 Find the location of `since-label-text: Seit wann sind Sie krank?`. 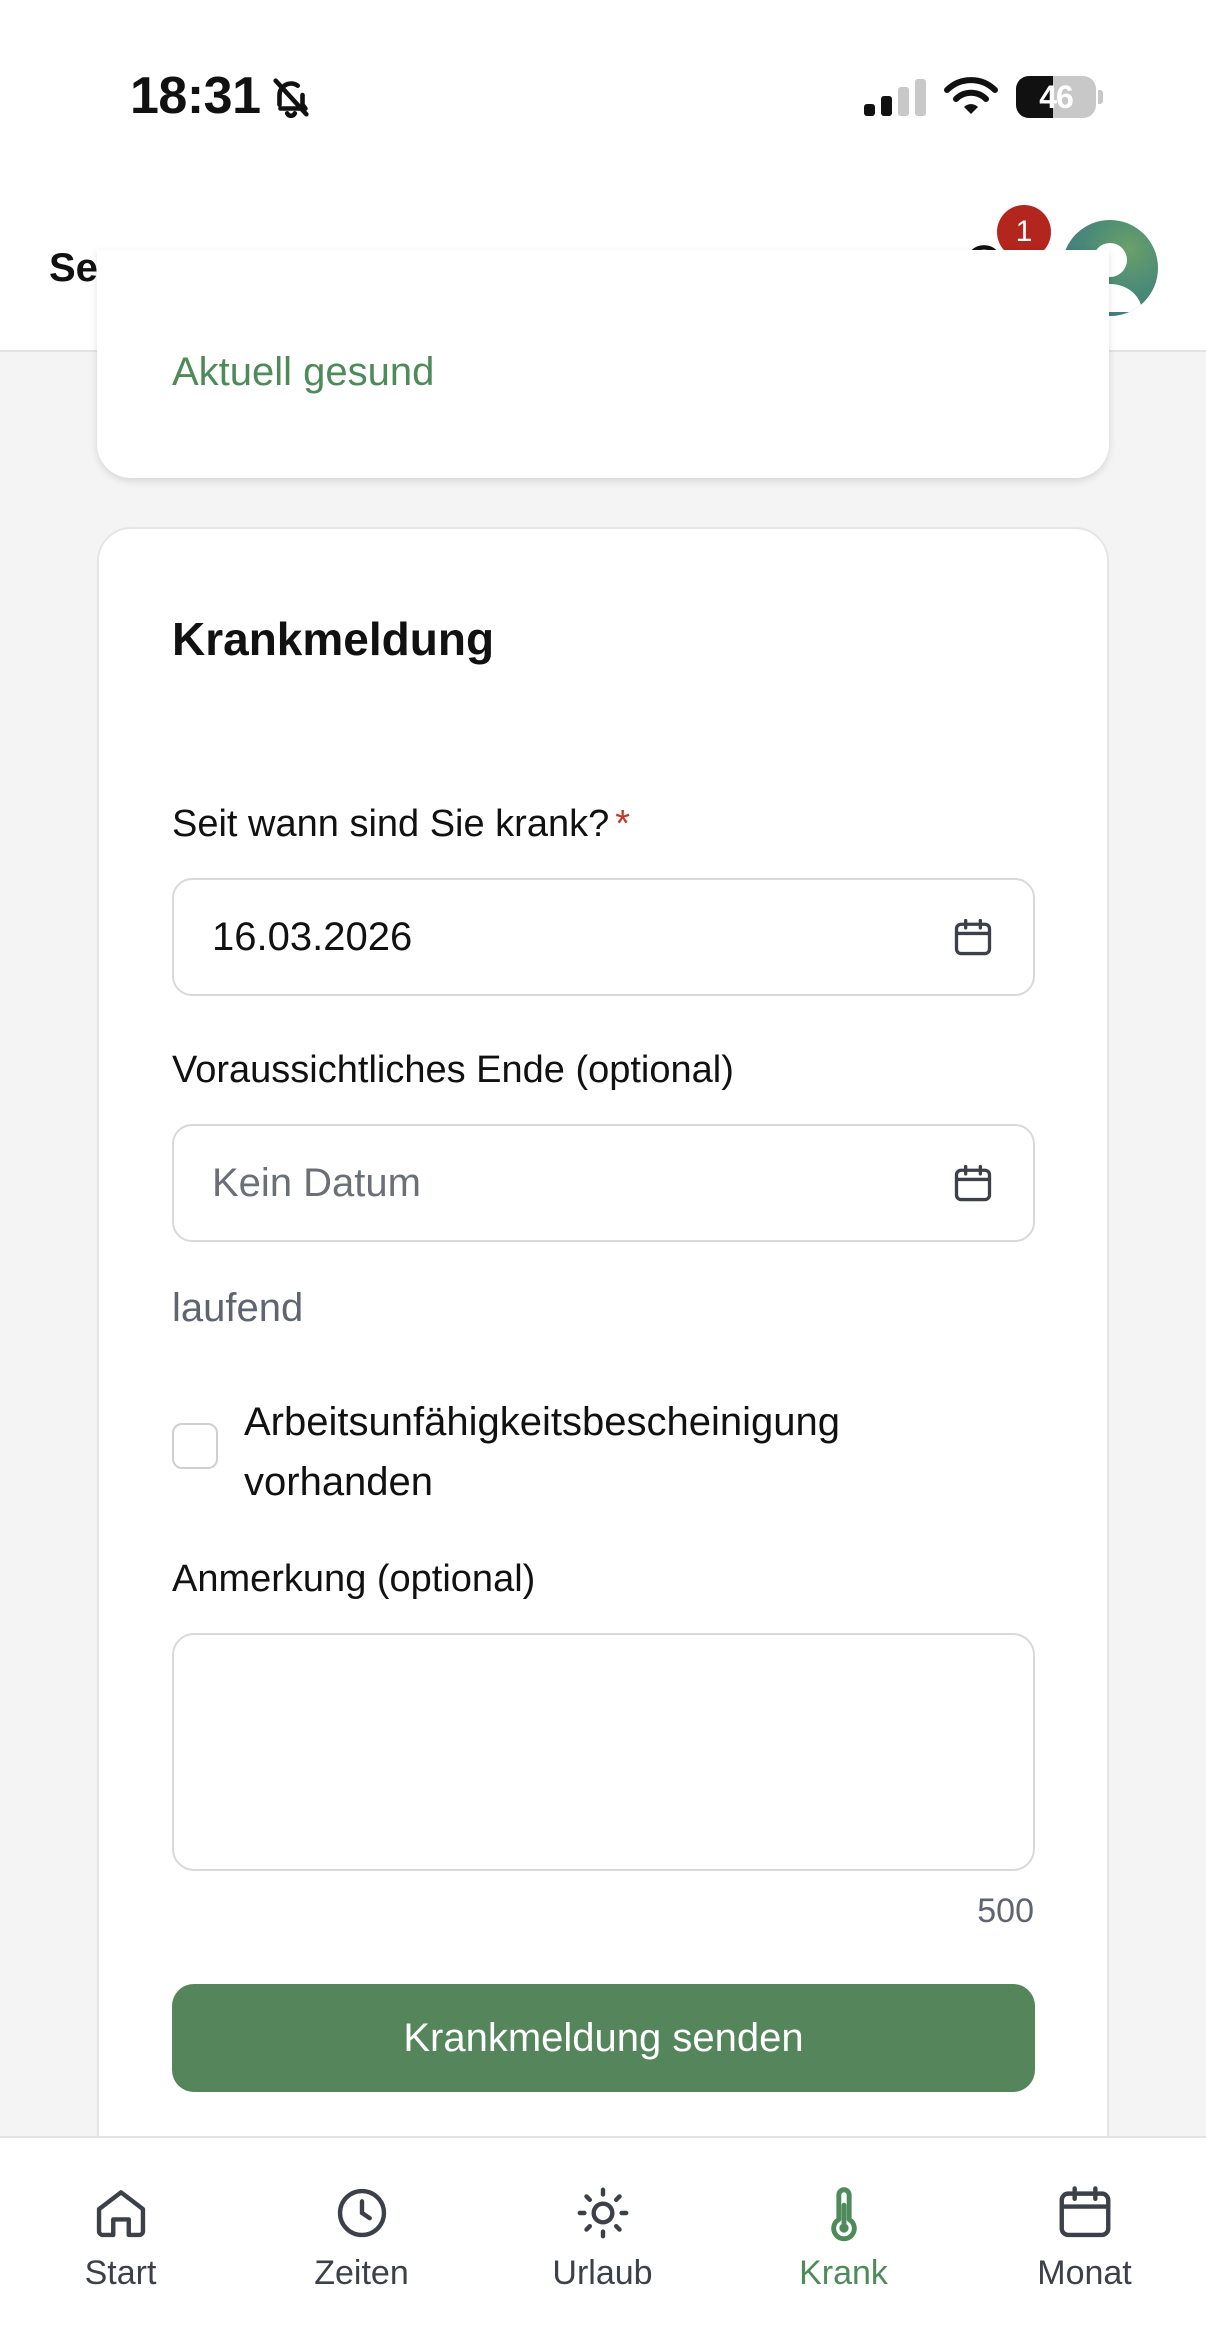

since-label-text: Seit wann sind Sie krank? is located at coordinates (391, 824).